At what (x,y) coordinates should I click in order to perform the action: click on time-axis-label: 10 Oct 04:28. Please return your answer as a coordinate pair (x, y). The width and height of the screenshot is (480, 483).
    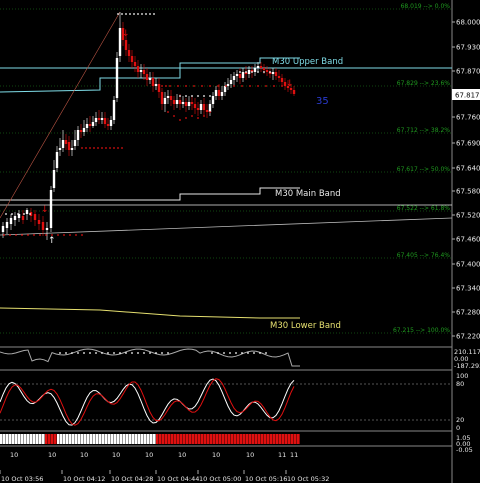
    Looking at the image, I should click on (132, 479).